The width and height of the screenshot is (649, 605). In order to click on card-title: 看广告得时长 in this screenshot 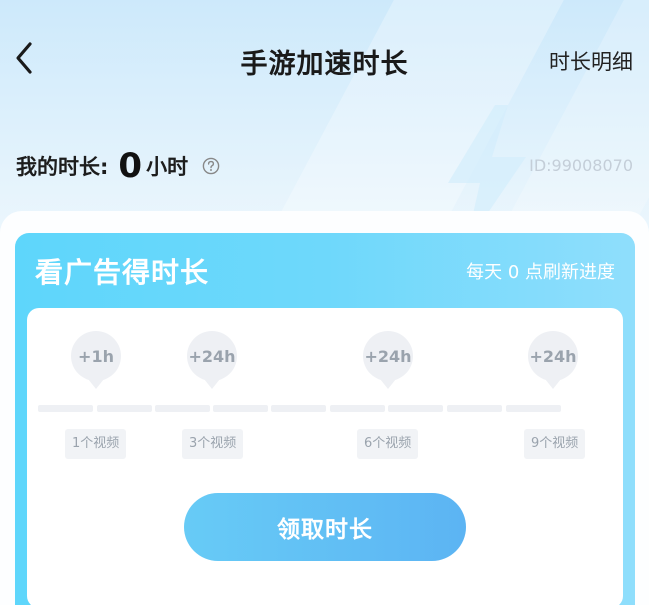, I will do `click(122, 272)`.